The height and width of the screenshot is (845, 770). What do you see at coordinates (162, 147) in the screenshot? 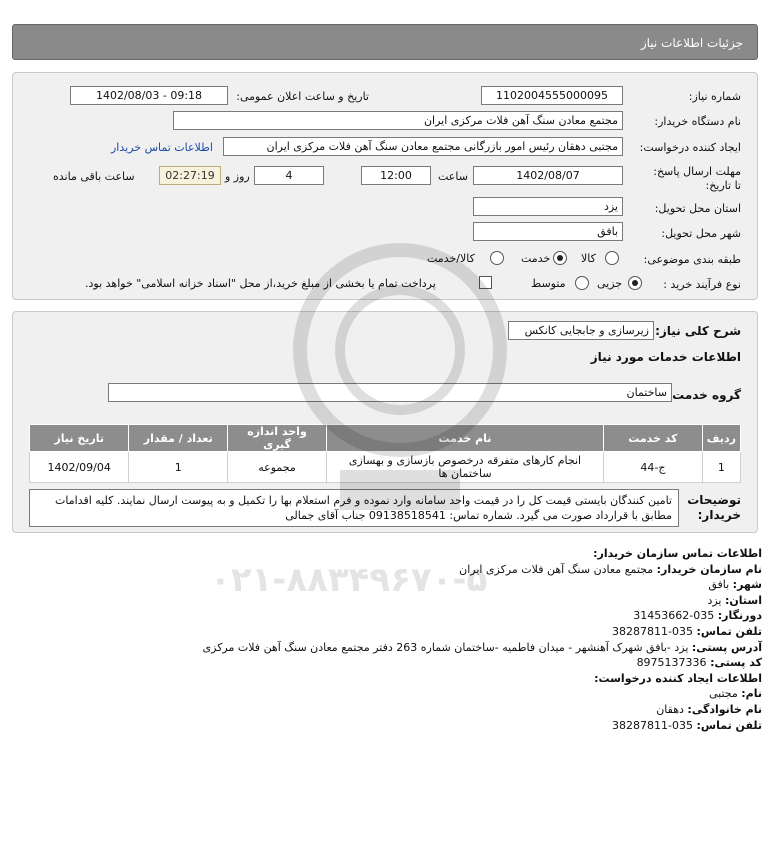
I see `buyer-contact-link: اطلاعات تماس خریدار` at bounding box center [162, 147].